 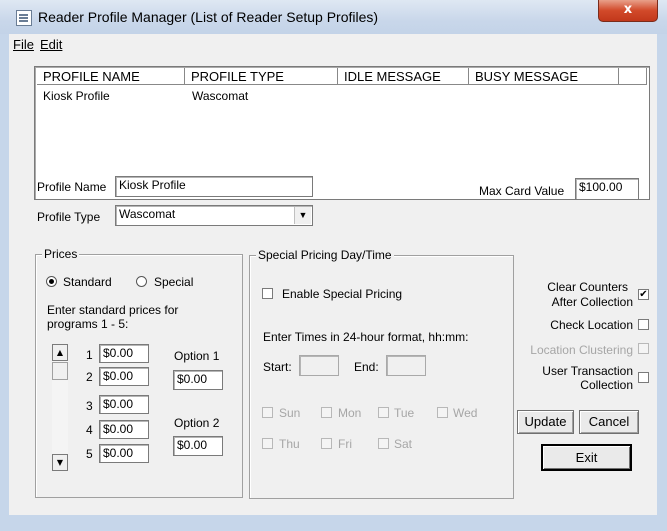 What do you see at coordinates (609, 422) in the screenshot?
I see `cancel-button: Cancel` at bounding box center [609, 422].